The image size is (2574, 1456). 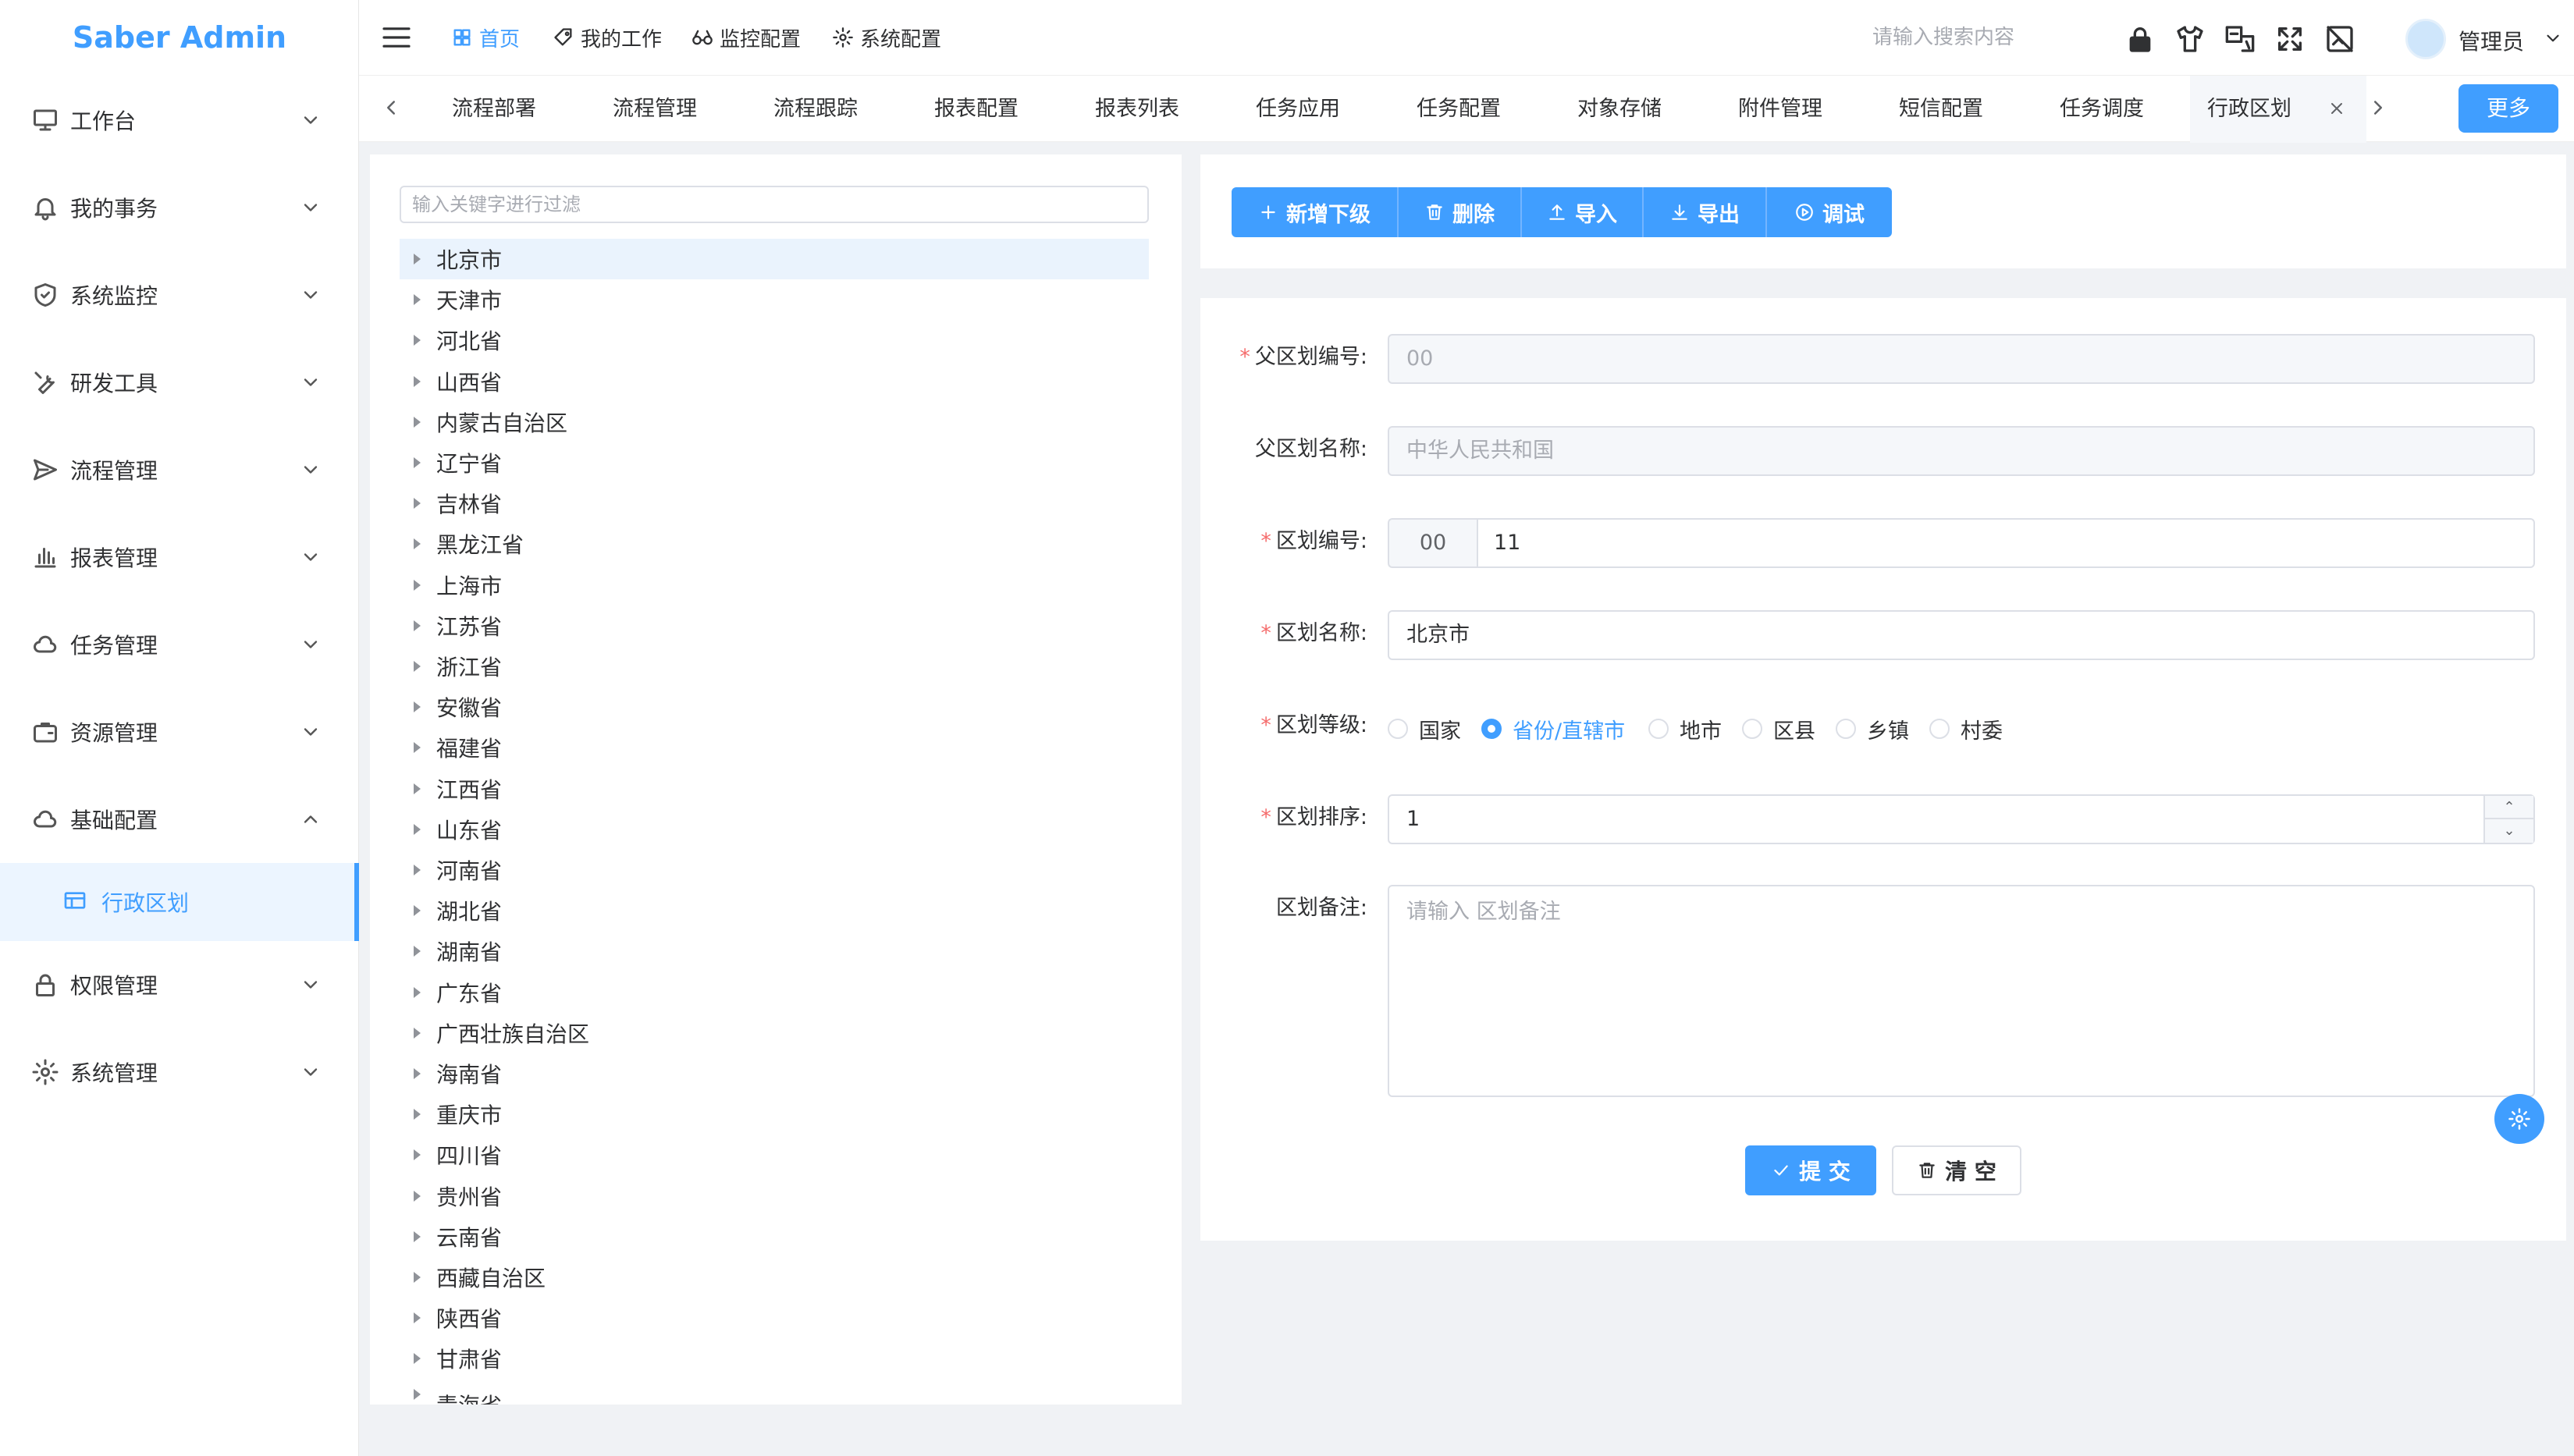 What do you see at coordinates (607, 38) in the screenshot?
I see `topnav-my-work: 我的工作` at bounding box center [607, 38].